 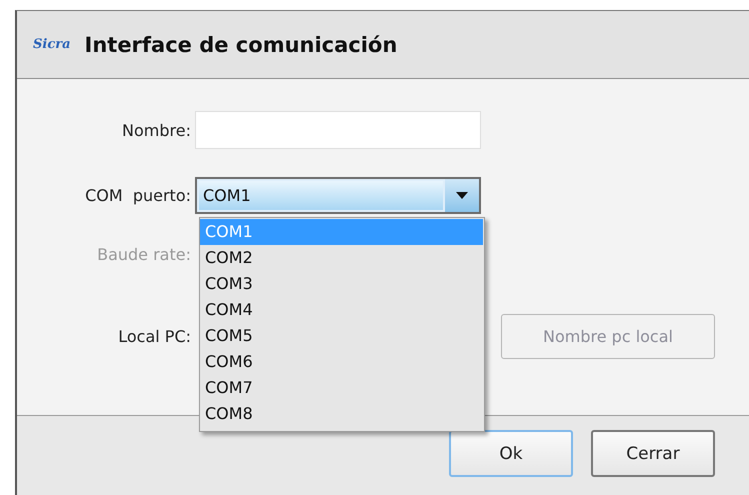 What do you see at coordinates (338, 130) in the screenshot?
I see `name-field` at bounding box center [338, 130].